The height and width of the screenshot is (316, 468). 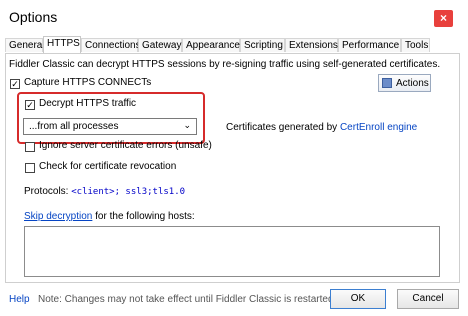 I want to click on close-button: ×, so click(x=443, y=18).